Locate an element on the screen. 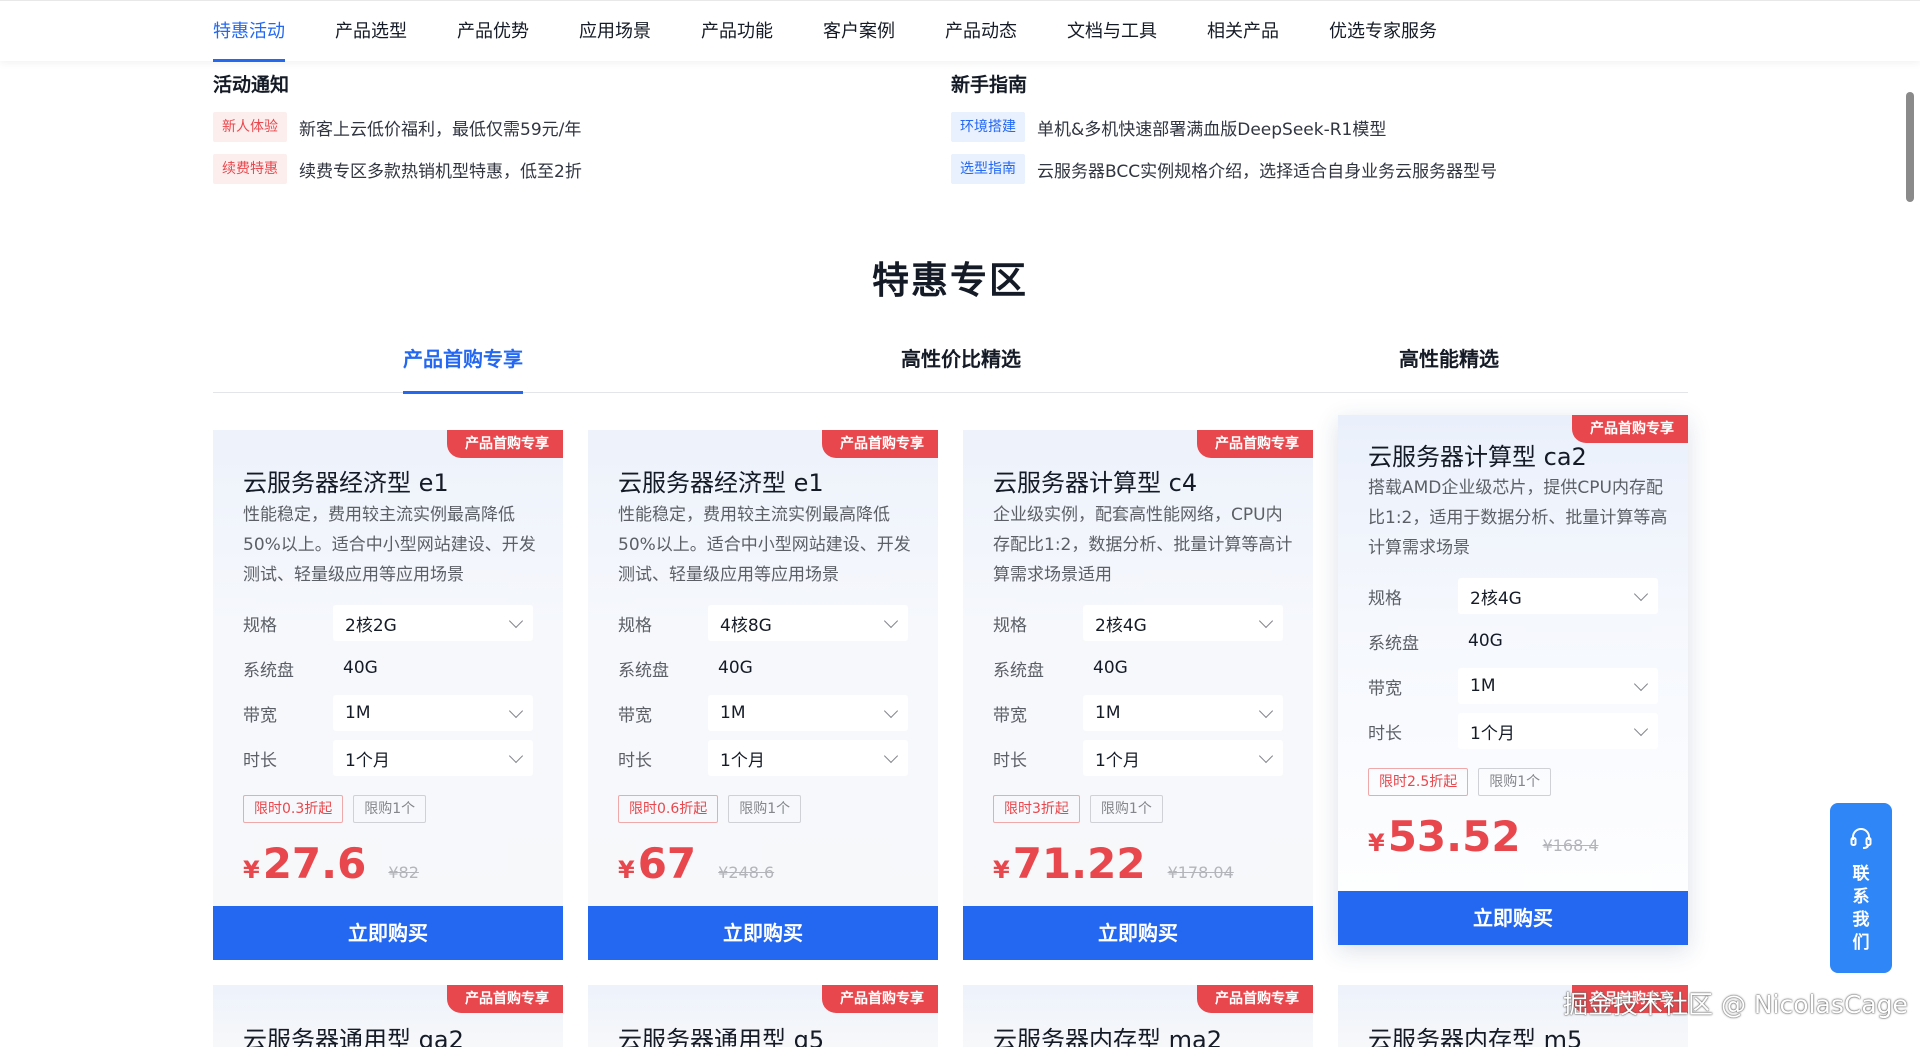 The image size is (1920, 1047). notice-item: 续费特惠 续费专区多款热销机型特惠，低至2折 is located at coordinates (397, 169).